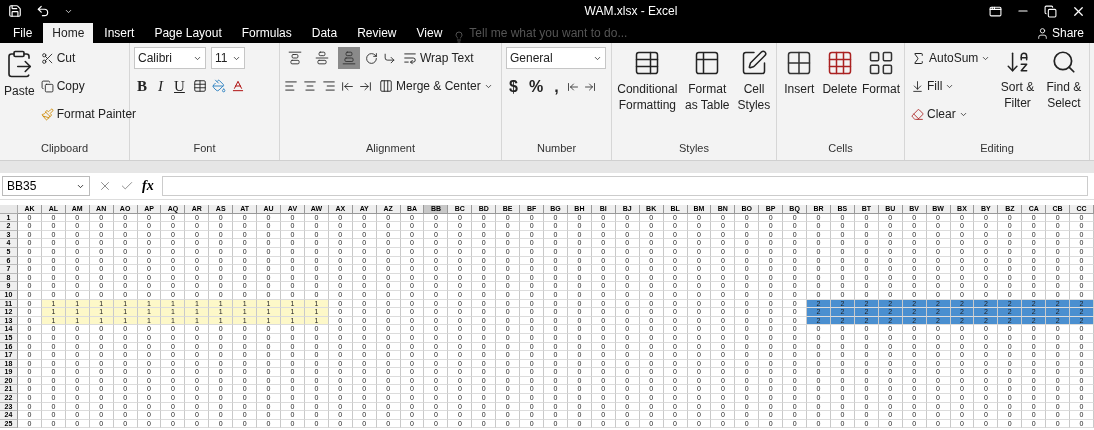 This screenshot has width=1094, height=430. I want to click on comma-button: ,, so click(556, 87).